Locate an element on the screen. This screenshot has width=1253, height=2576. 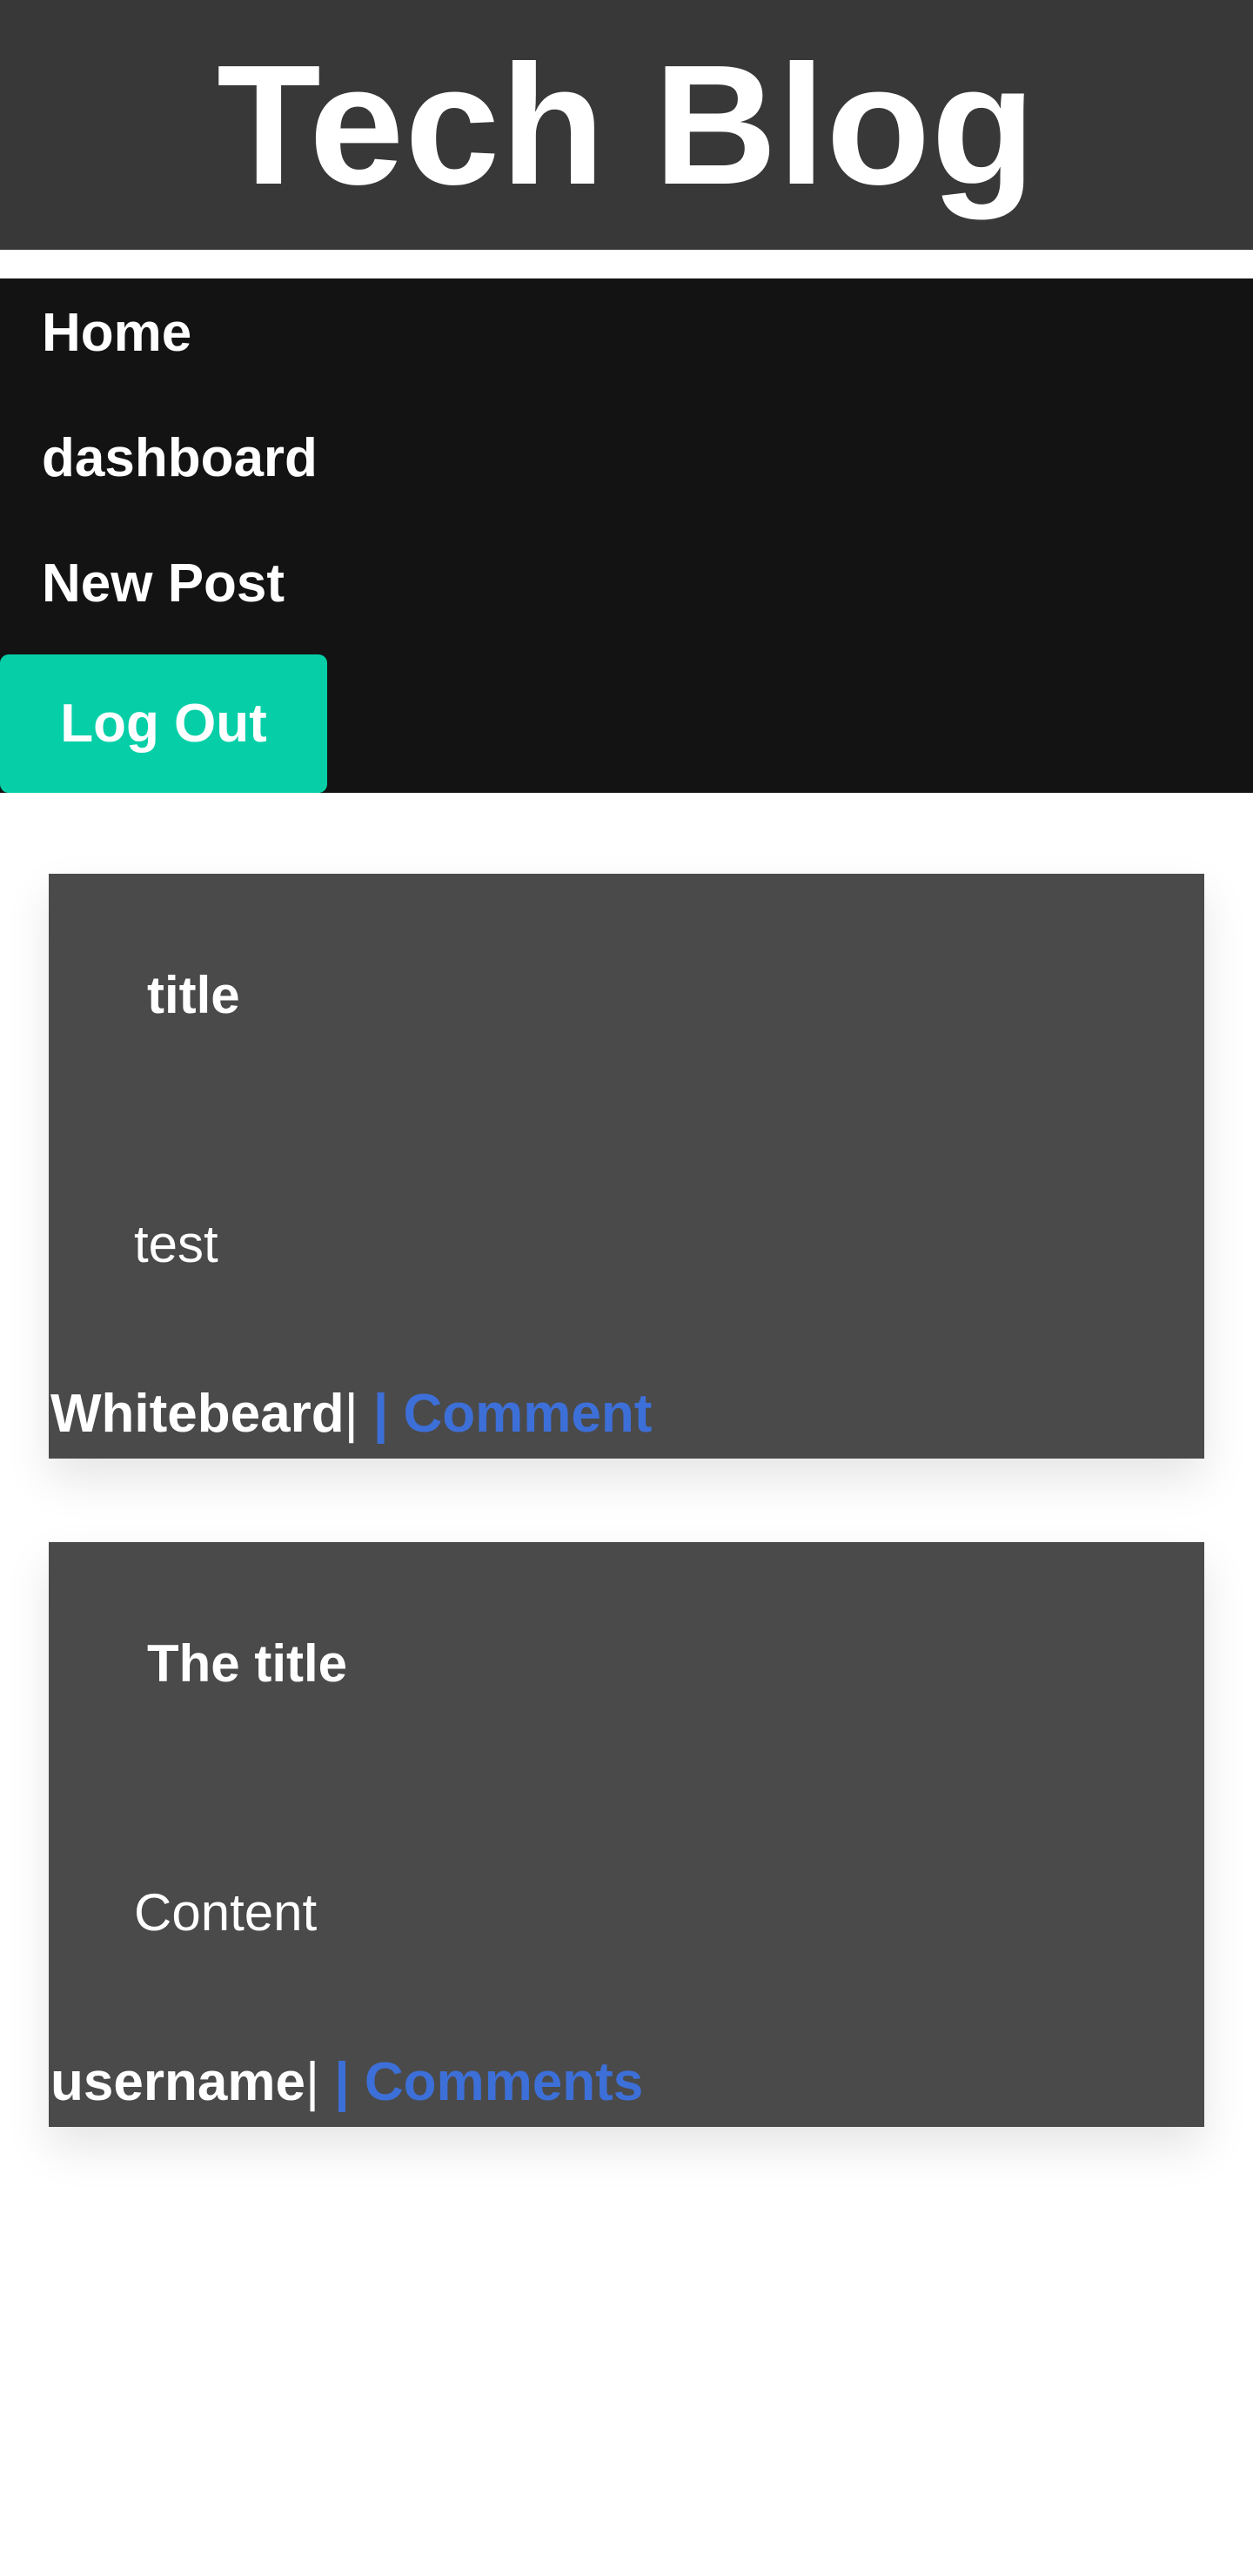
nav-home-link: Home is located at coordinates (116, 333).